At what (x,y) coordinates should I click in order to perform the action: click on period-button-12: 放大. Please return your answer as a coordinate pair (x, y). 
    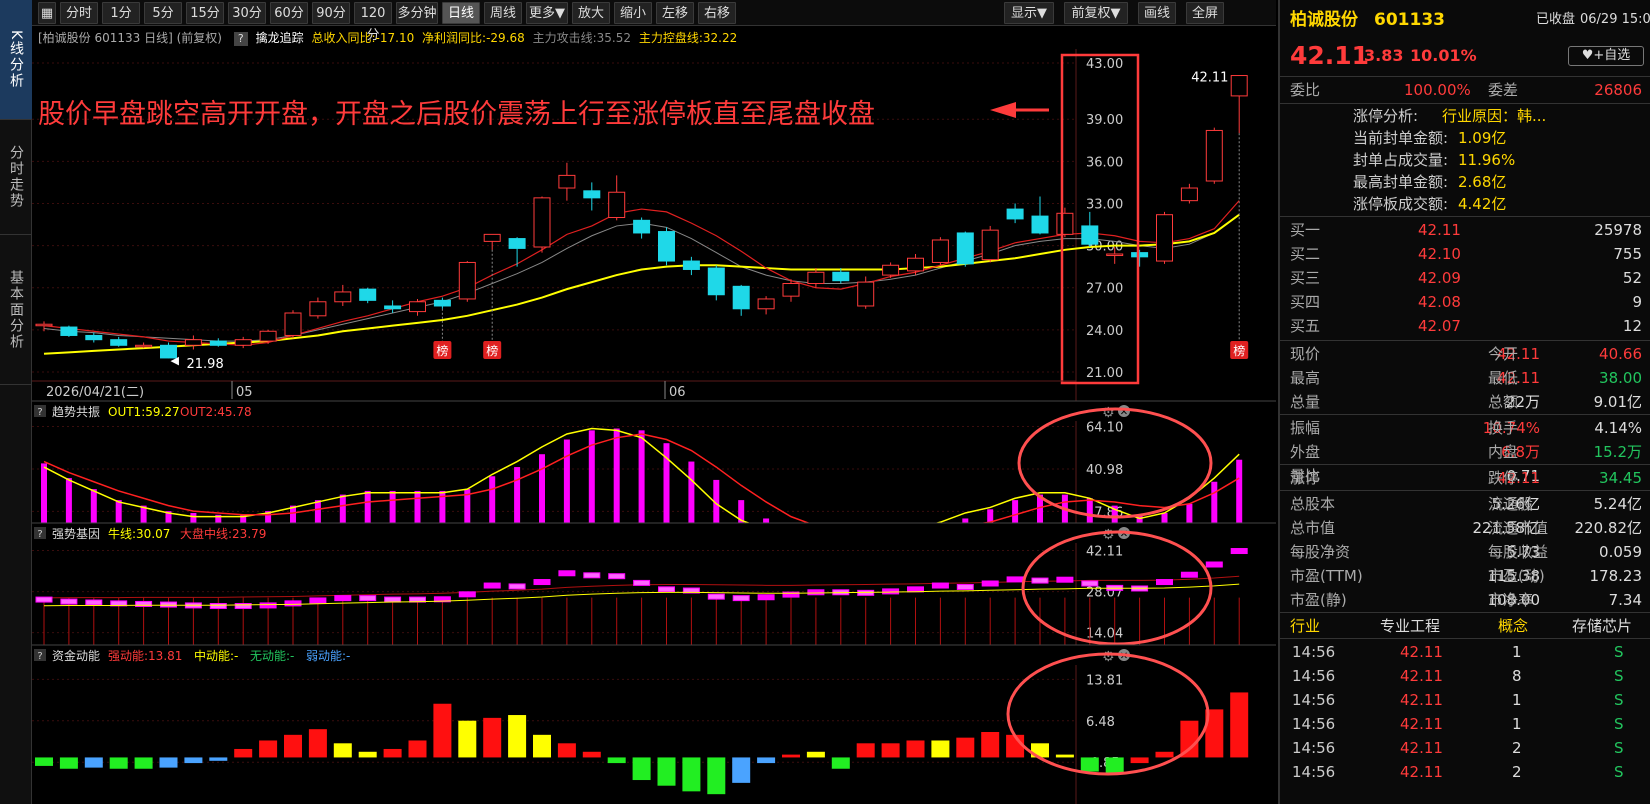
    Looking at the image, I should click on (591, 13).